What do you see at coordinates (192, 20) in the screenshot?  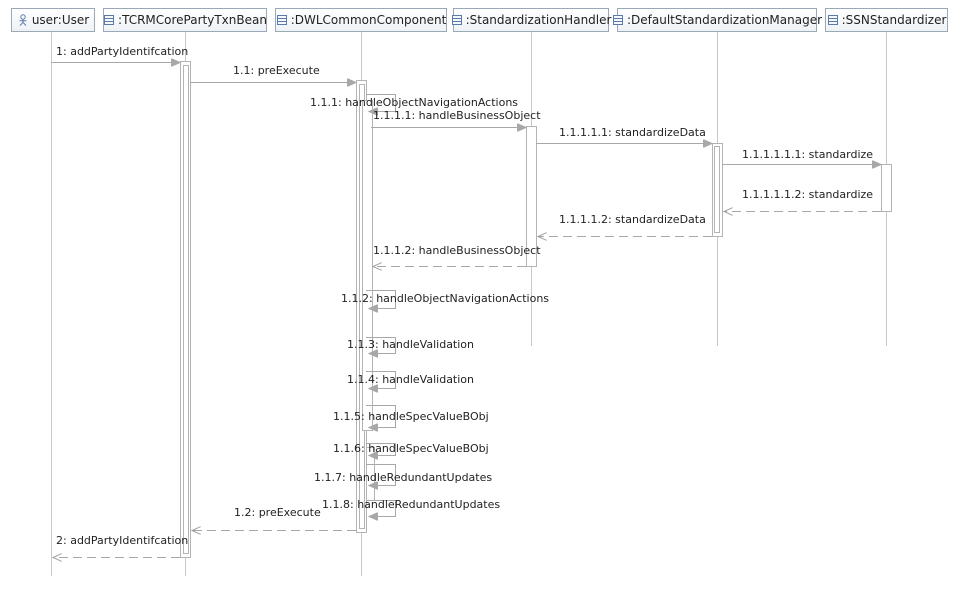 I see `lifeline-name: :TCRMCorePartyTxnBean` at bounding box center [192, 20].